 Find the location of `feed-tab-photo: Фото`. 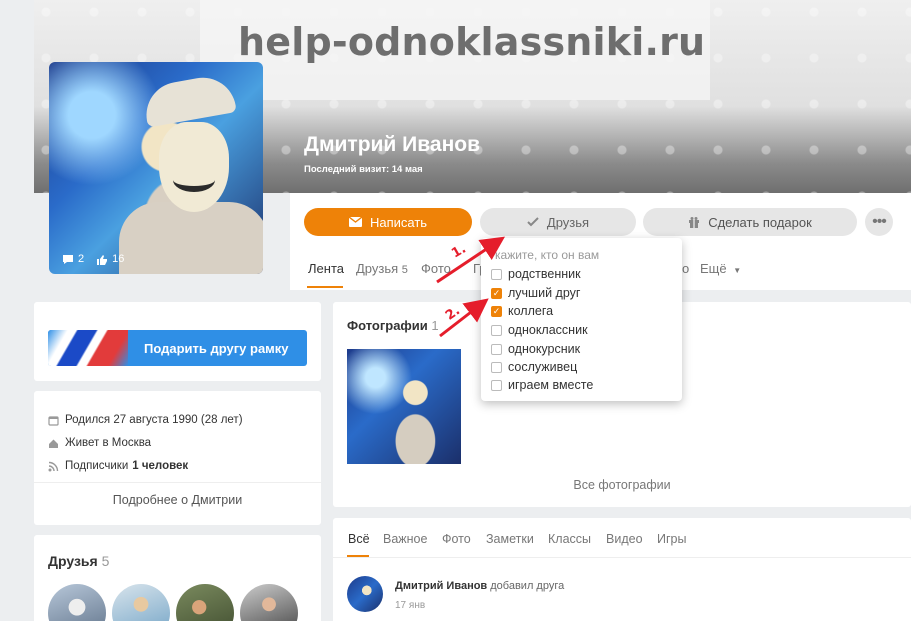

feed-tab-photo: Фото is located at coordinates (456, 539).